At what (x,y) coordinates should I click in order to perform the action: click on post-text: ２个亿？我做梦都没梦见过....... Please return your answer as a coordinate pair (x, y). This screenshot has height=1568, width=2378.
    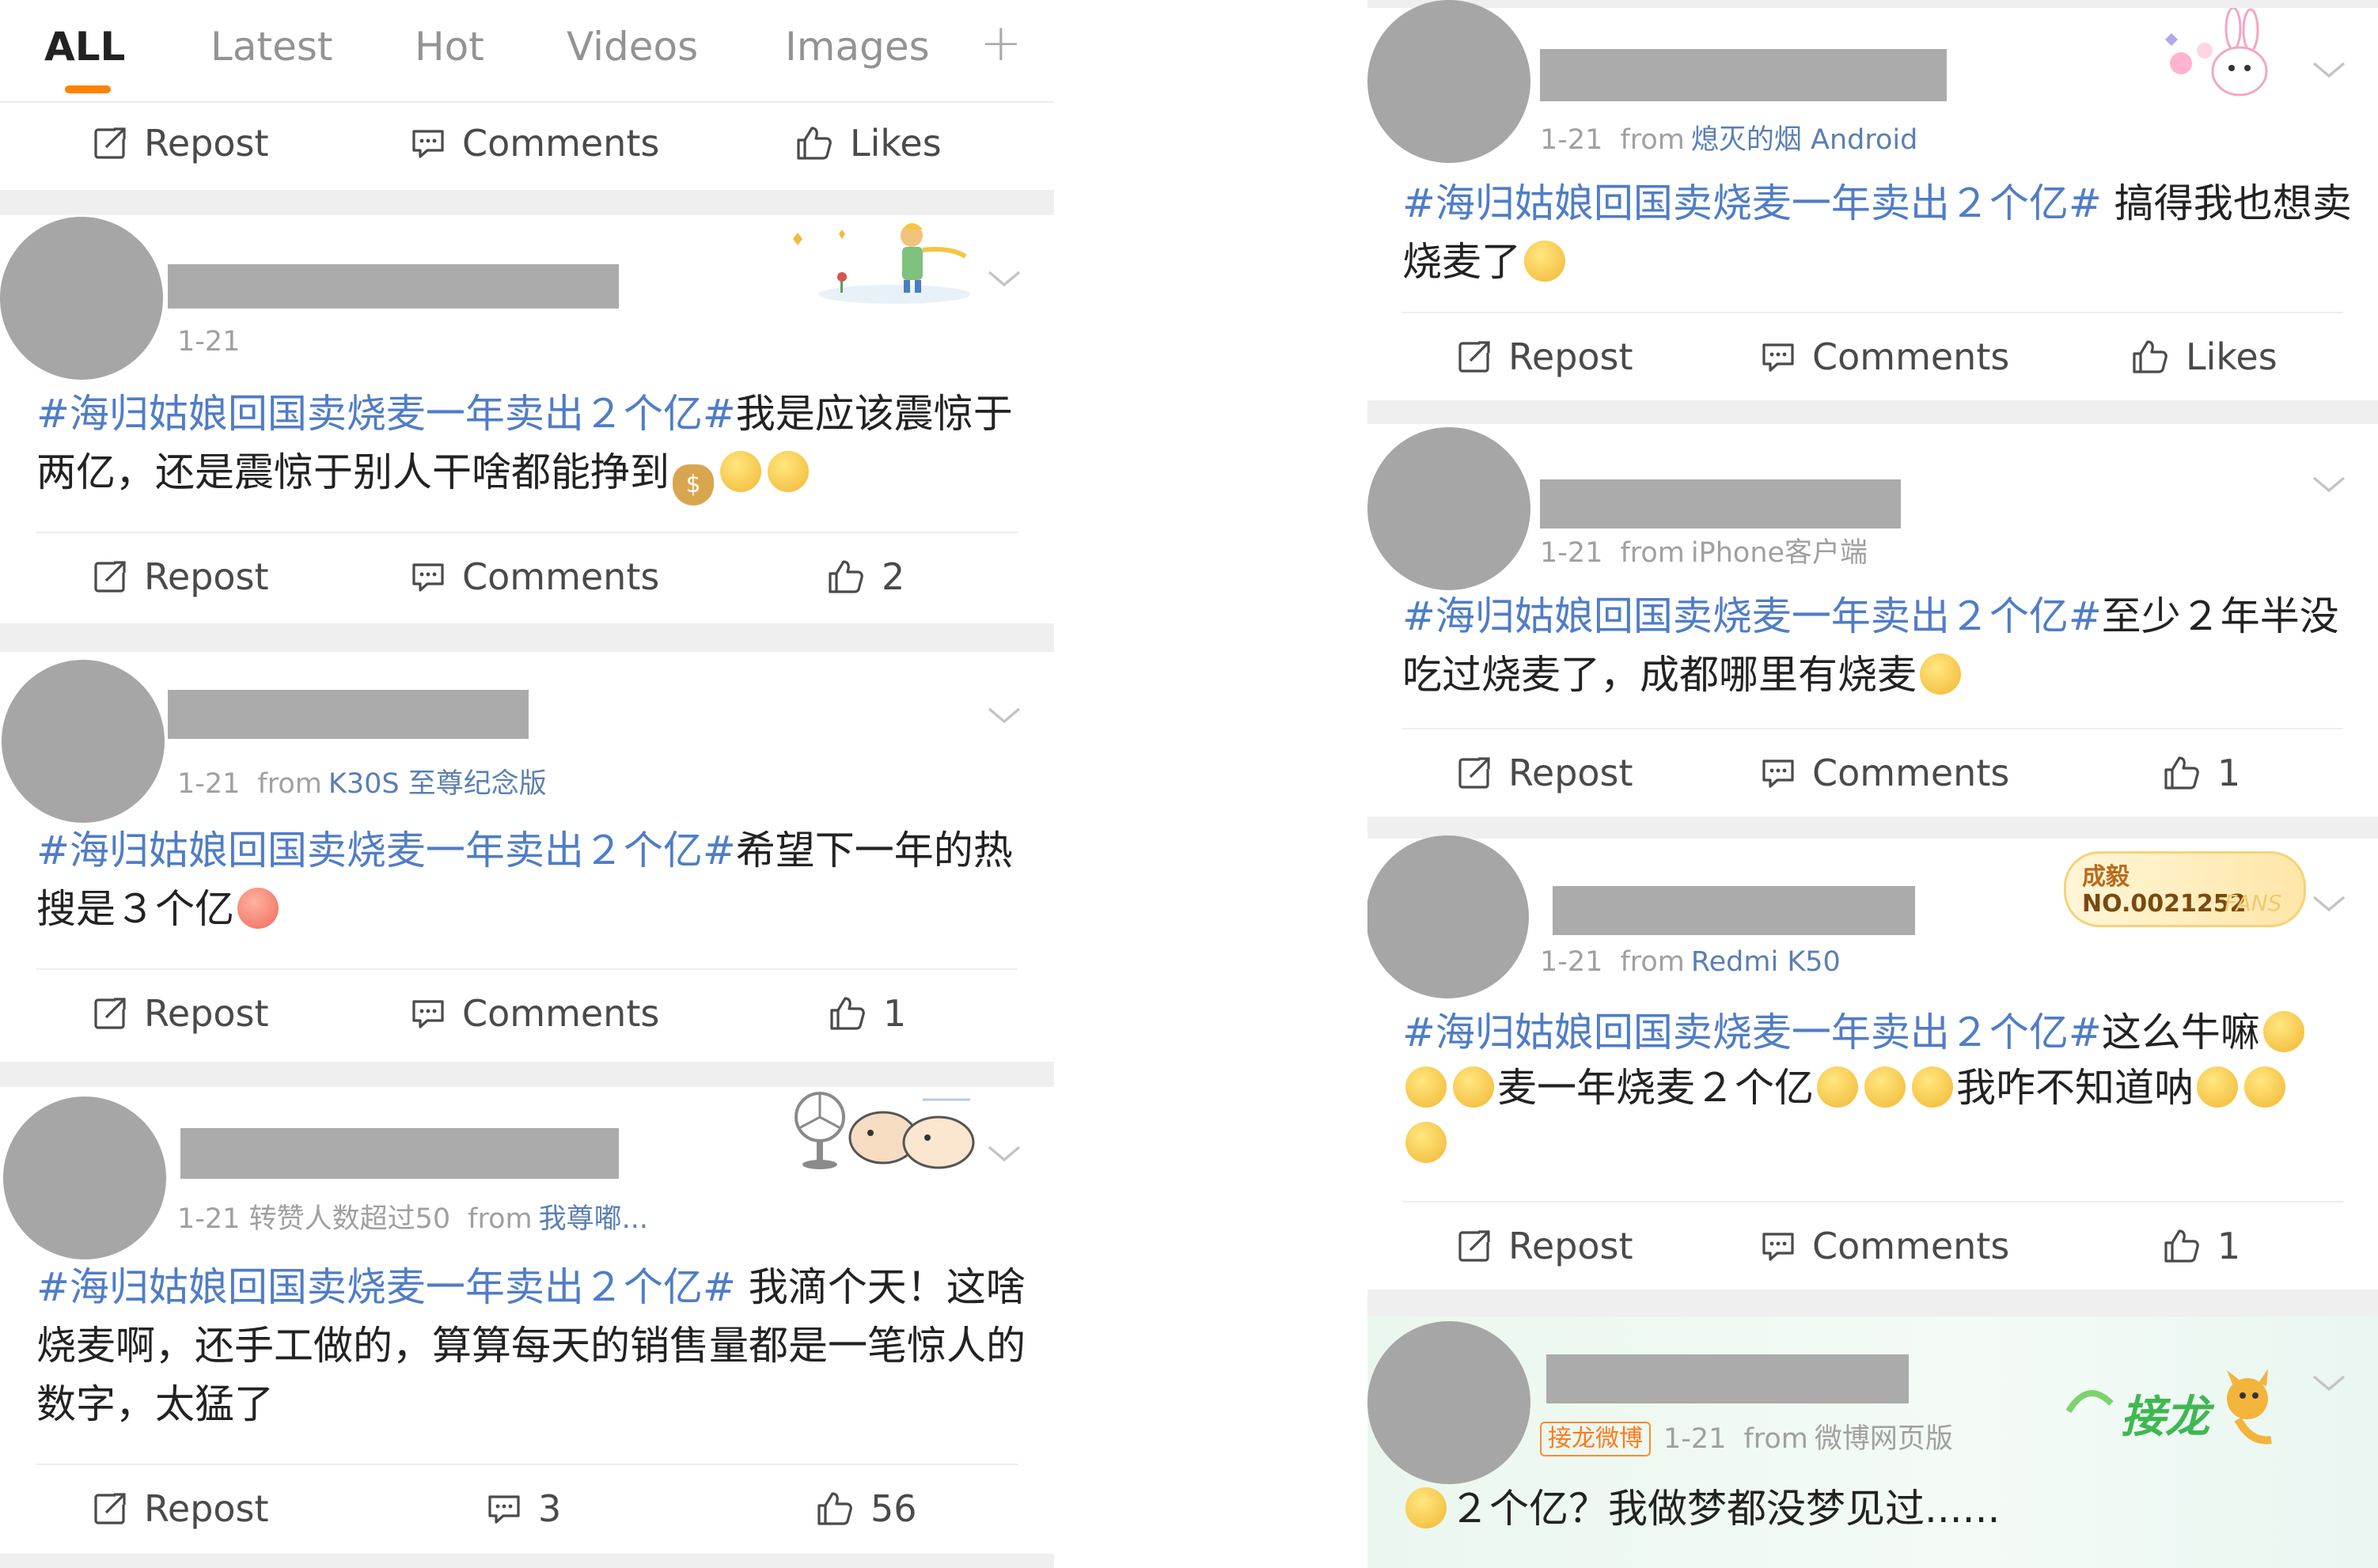
    Looking at the image, I should click on (1726, 1509).